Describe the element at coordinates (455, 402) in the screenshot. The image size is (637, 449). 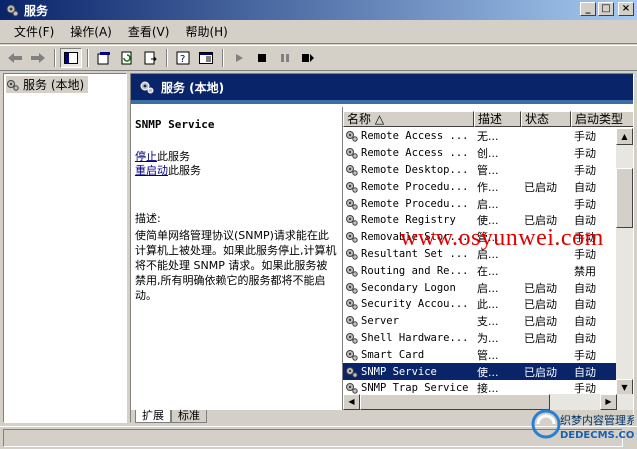
I see `horizontal-scroll-thumb` at that location.